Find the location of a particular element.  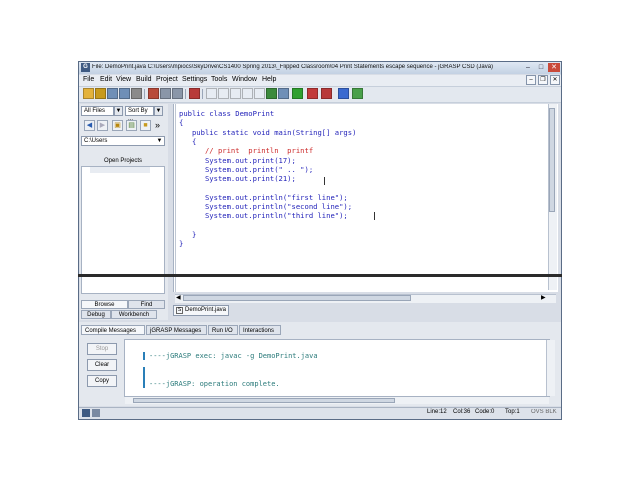

compile-icon is located at coordinates (271, 93).